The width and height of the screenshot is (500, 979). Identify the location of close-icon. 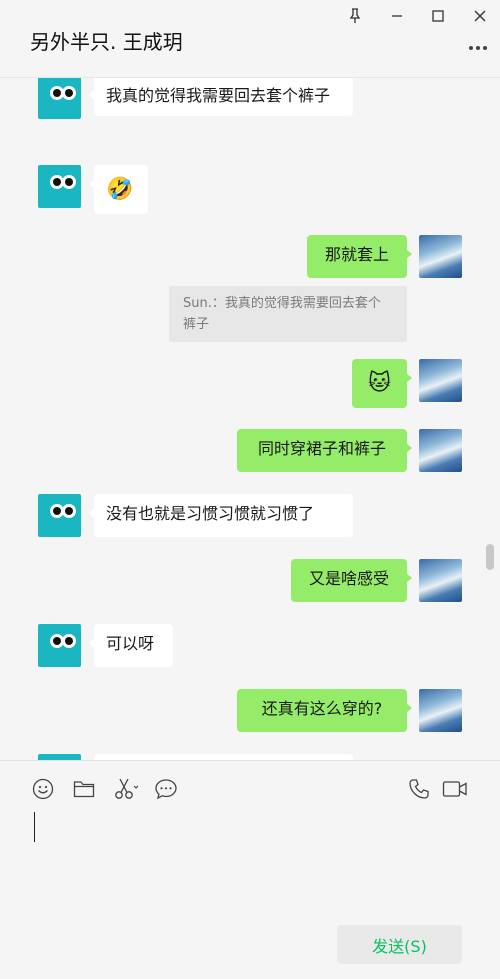
(480, 16).